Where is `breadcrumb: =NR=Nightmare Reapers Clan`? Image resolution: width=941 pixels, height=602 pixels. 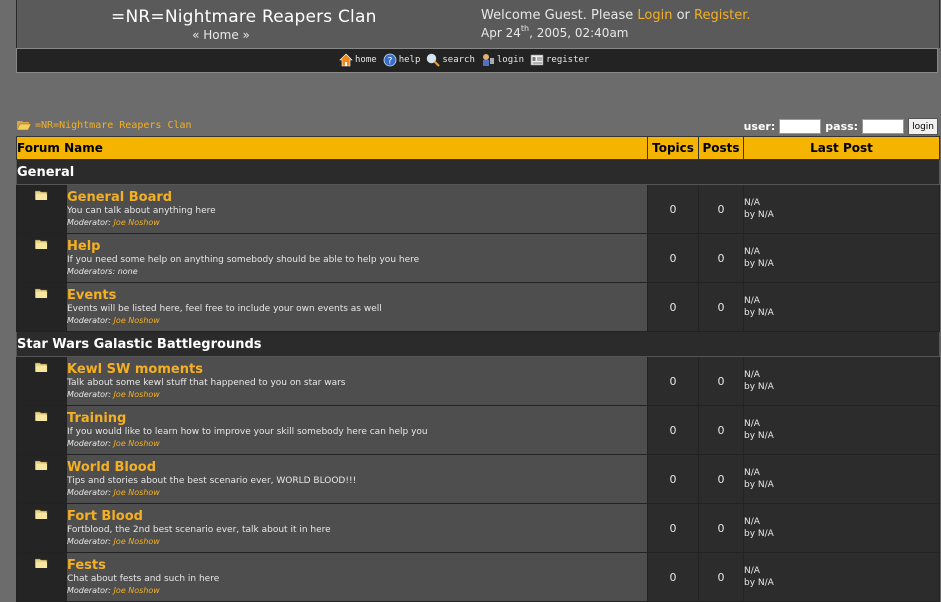
breadcrumb: =NR=Nightmare Reapers Clan is located at coordinates (104, 125).